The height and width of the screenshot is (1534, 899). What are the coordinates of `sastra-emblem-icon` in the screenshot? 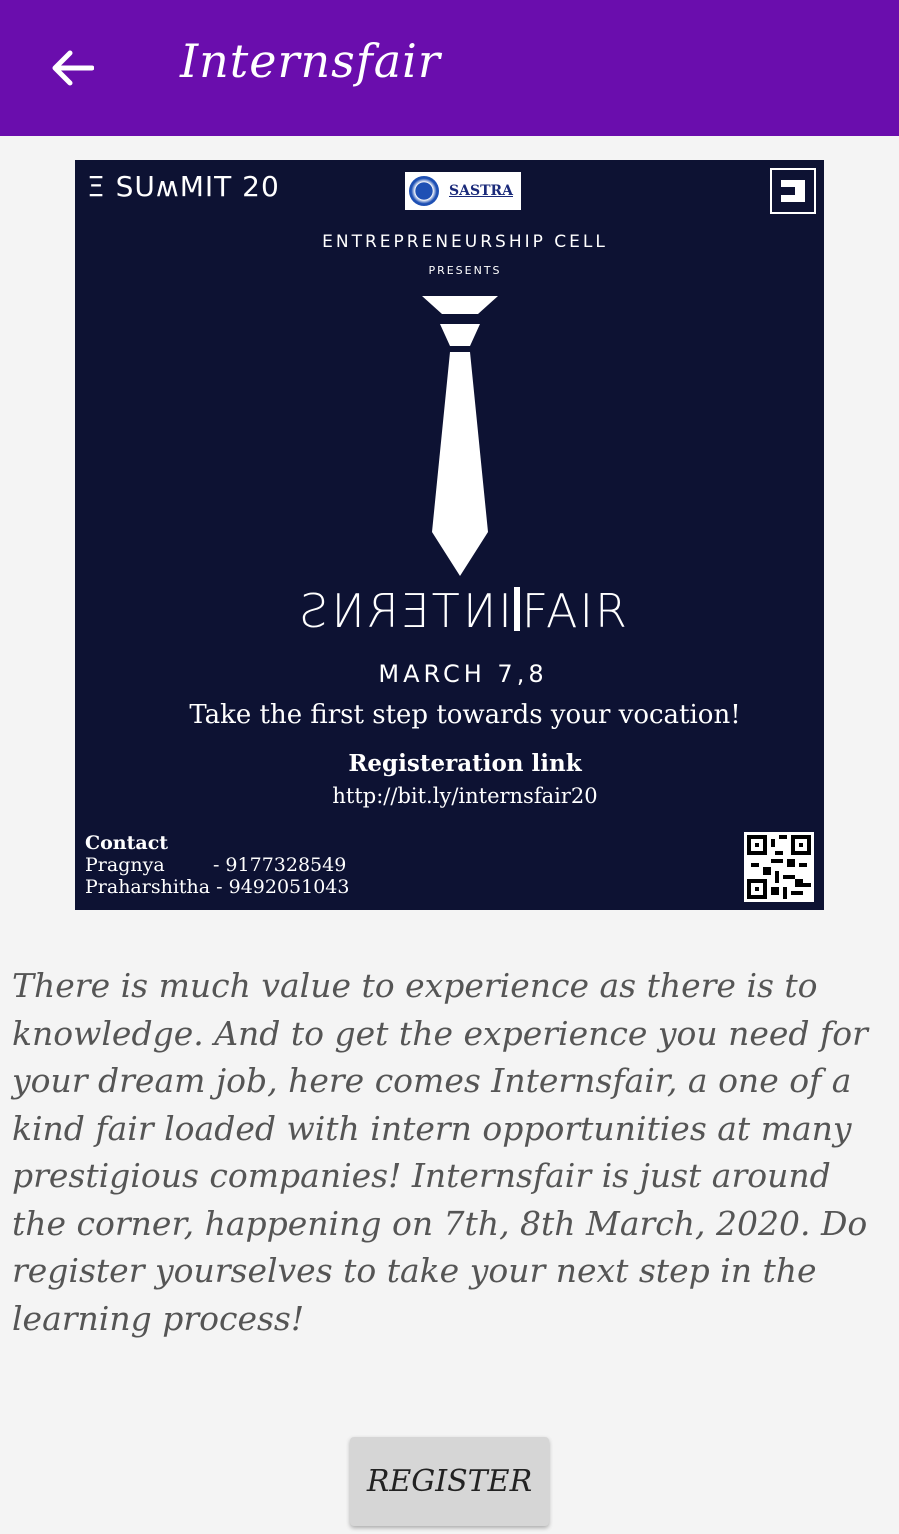 It's located at (424, 191).